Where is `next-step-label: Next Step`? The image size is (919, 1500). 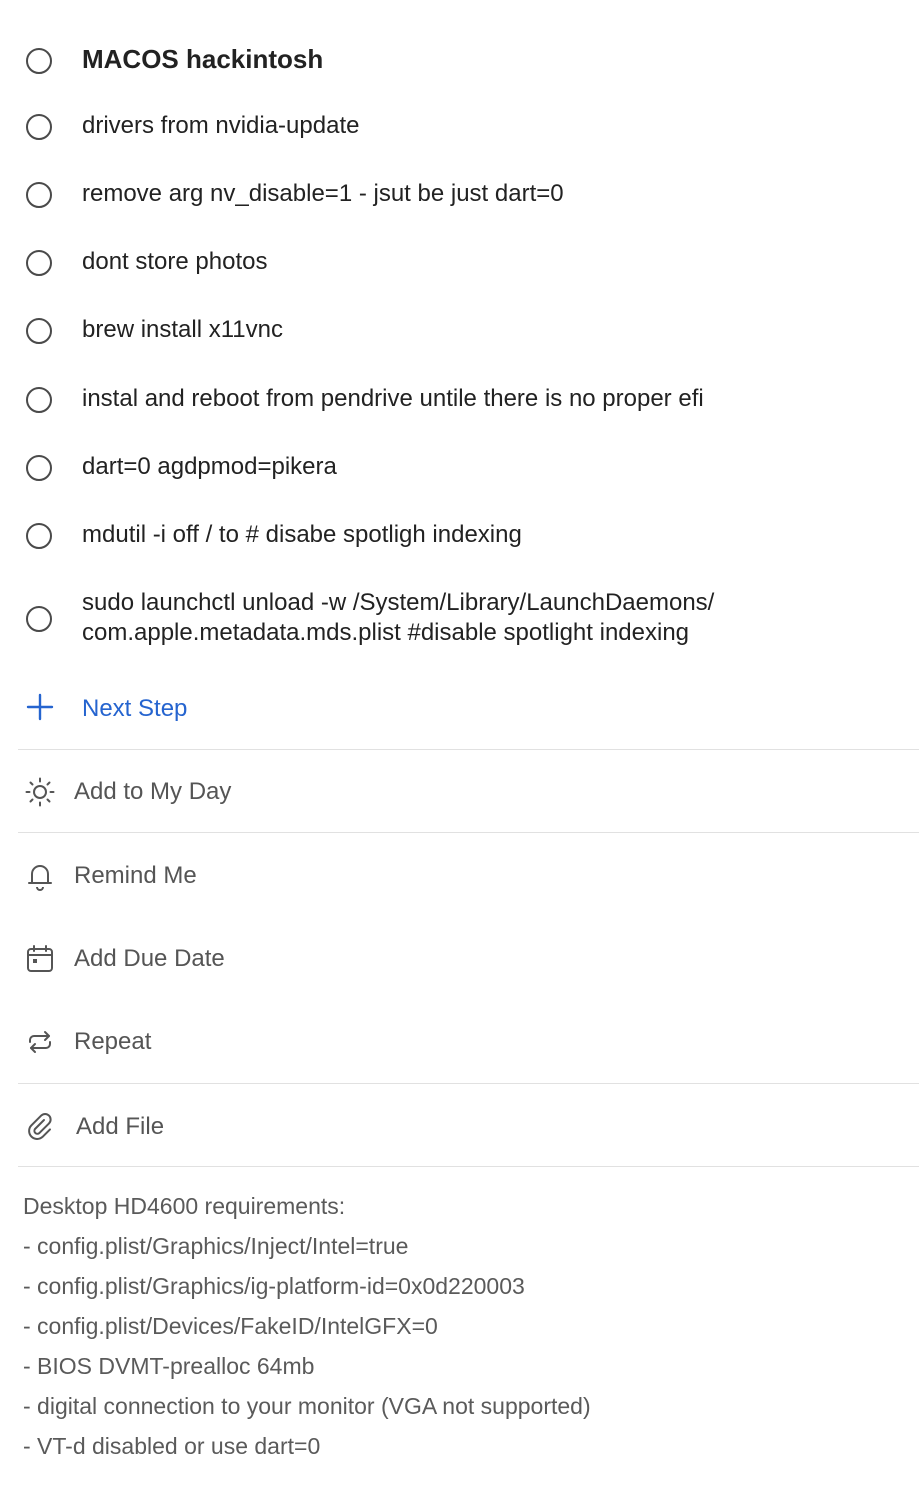 next-step-label: Next Step is located at coordinates (135, 708).